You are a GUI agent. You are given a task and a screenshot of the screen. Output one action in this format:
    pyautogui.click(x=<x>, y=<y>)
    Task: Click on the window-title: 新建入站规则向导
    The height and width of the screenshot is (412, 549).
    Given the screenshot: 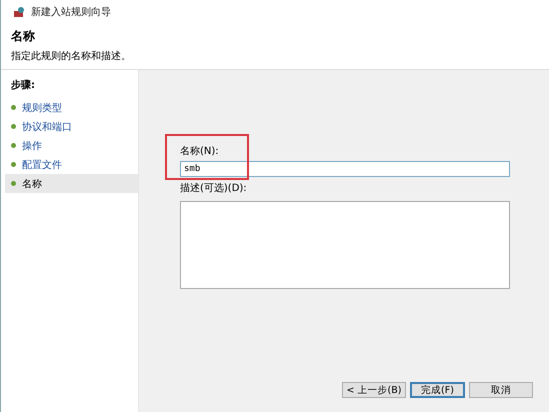 What is the action you would take?
    pyautogui.click(x=71, y=12)
    